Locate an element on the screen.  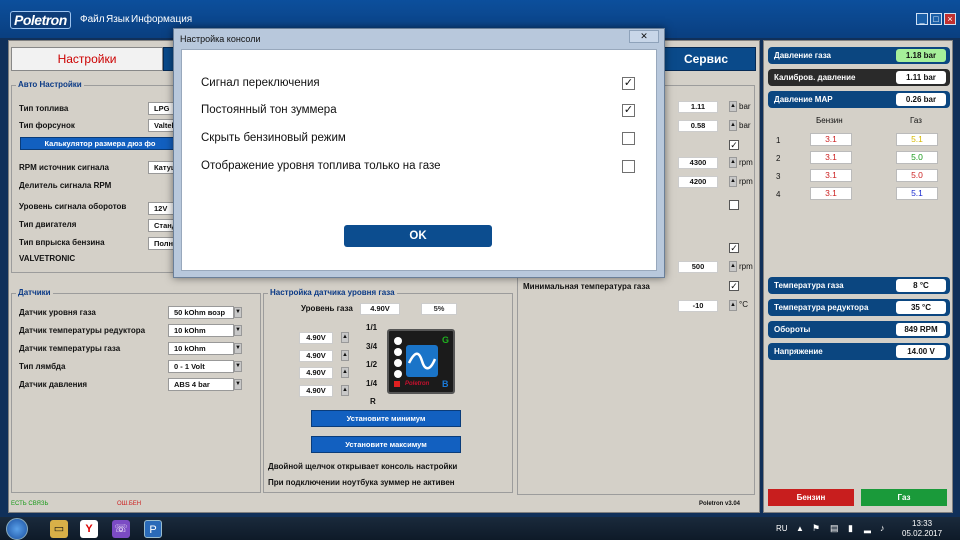
param-6-unit: °C is located at coordinates (743, 304).